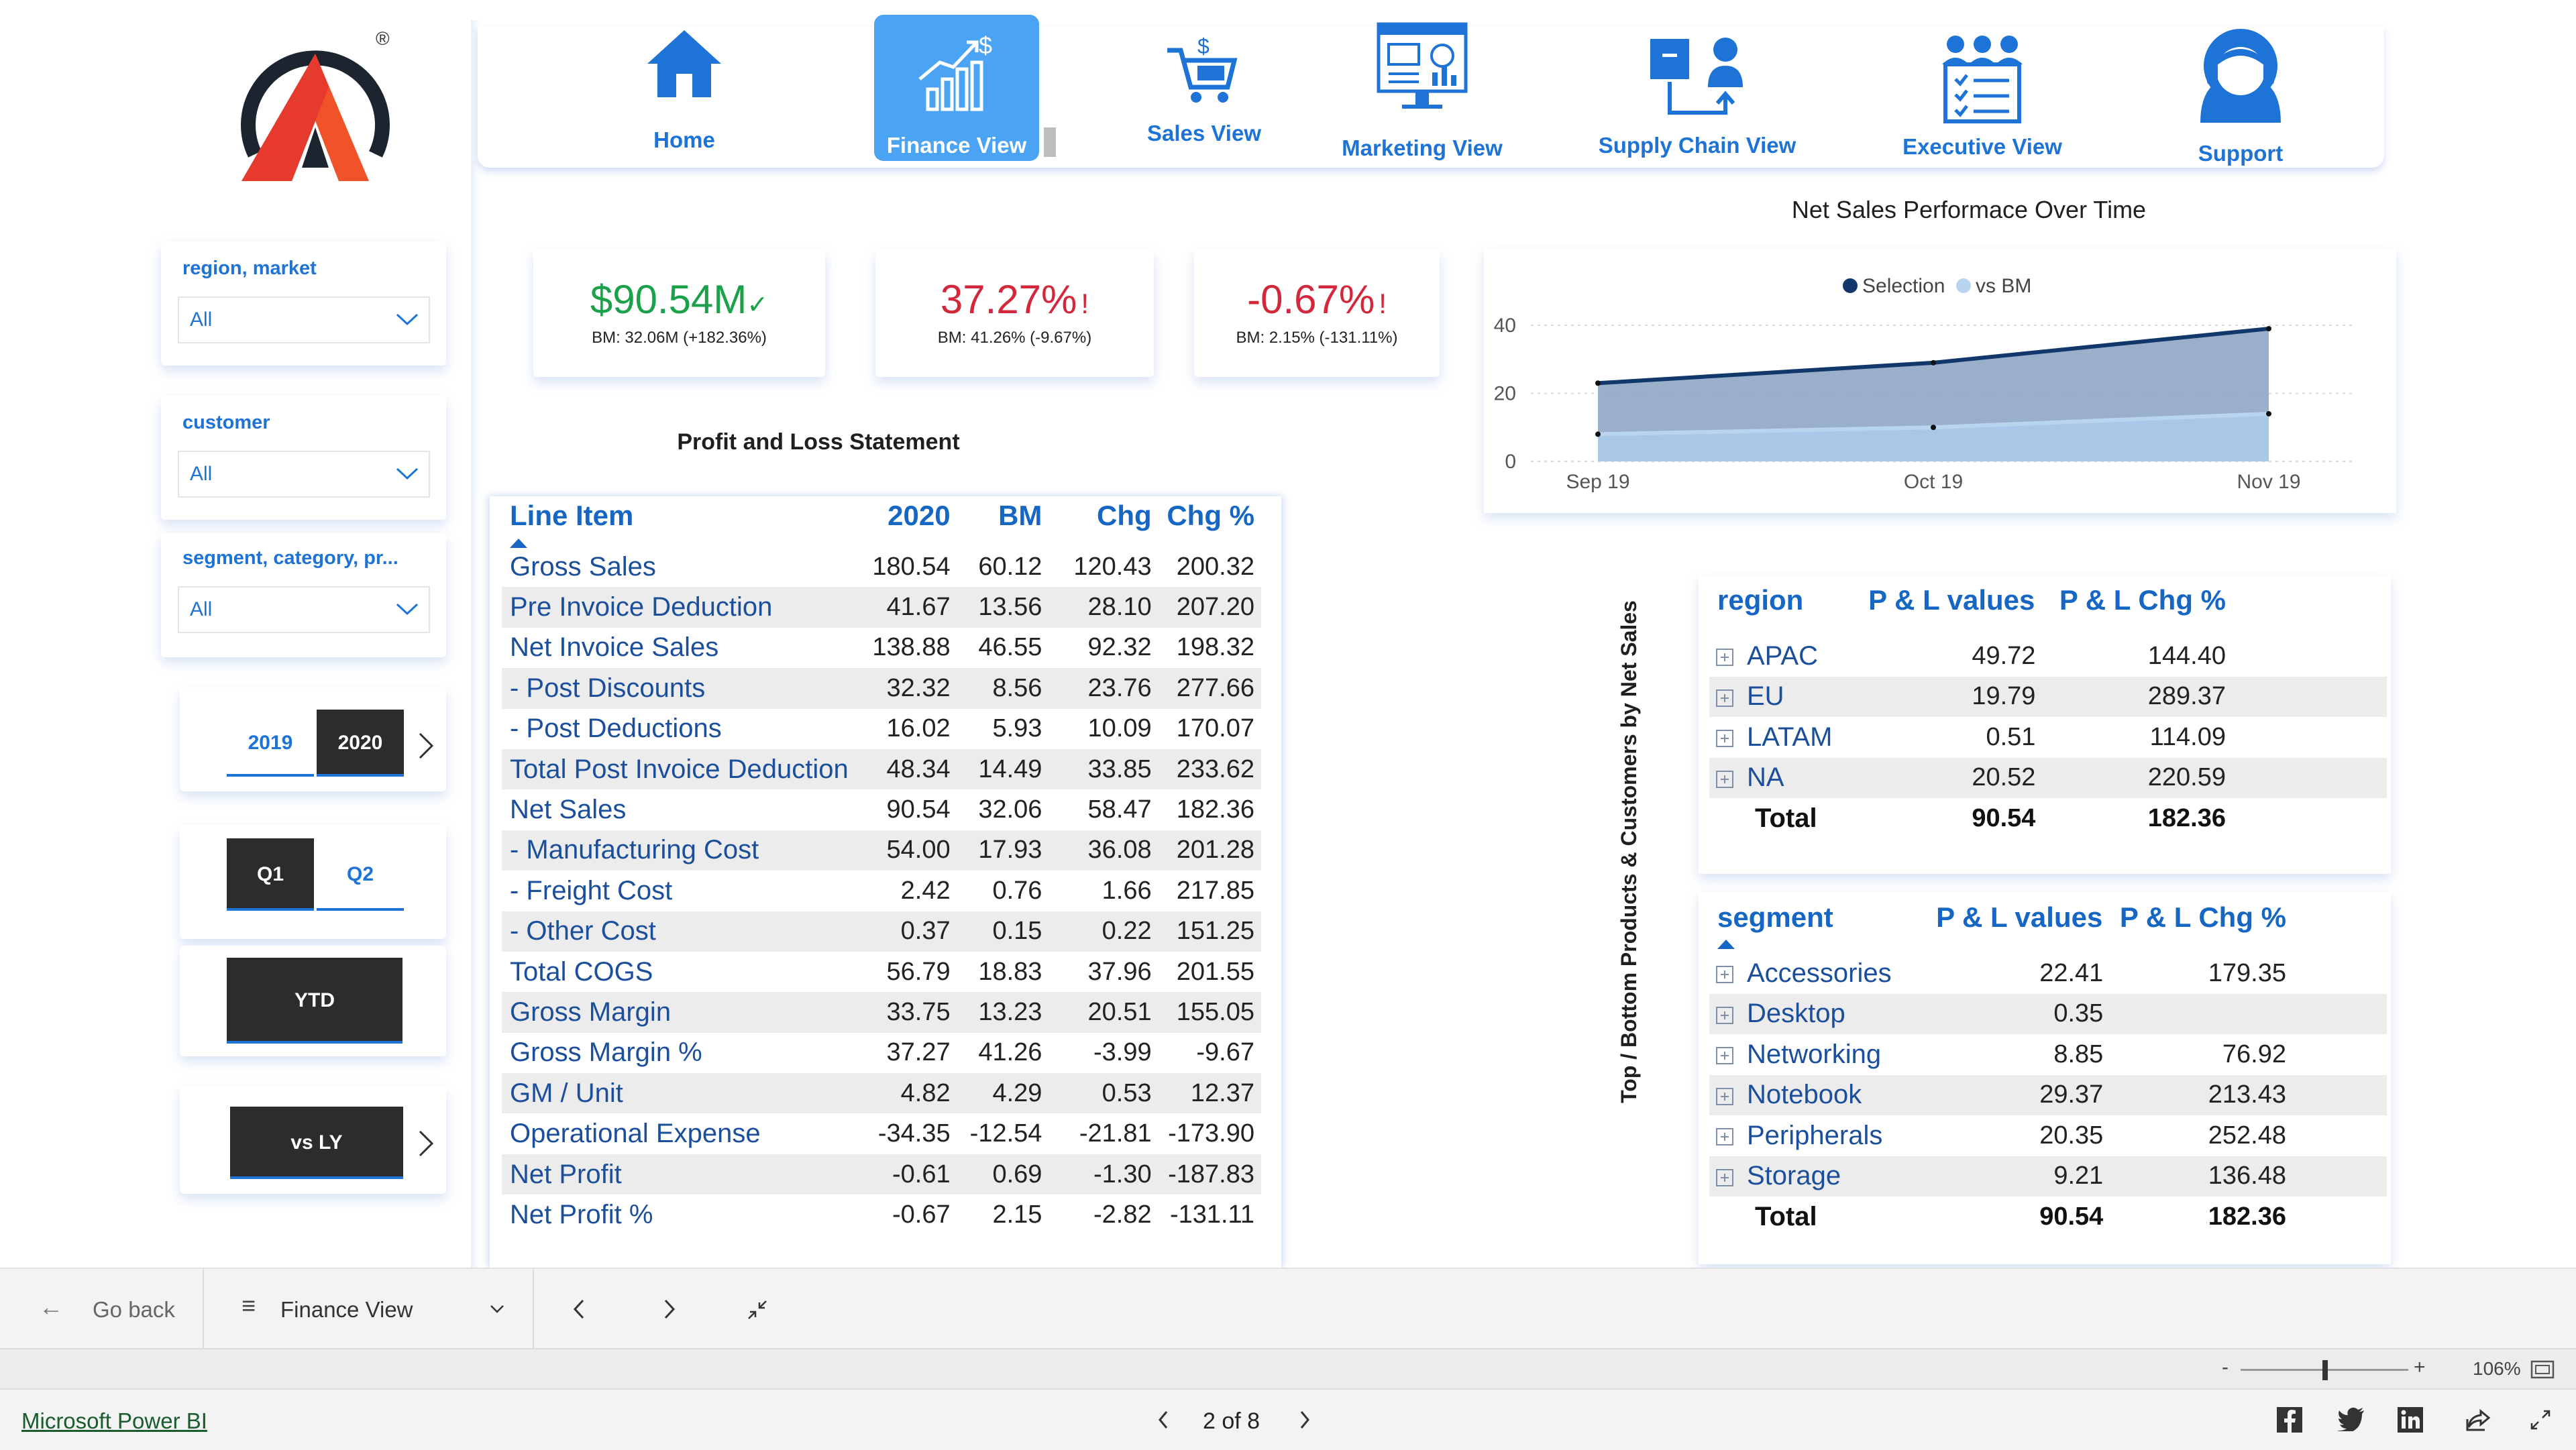 Image resolution: width=2576 pixels, height=1450 pixels. Describe the element at coordinates (1211, 1133) in the screenshot. I see `pl-value-cell: -173.90` at that location.